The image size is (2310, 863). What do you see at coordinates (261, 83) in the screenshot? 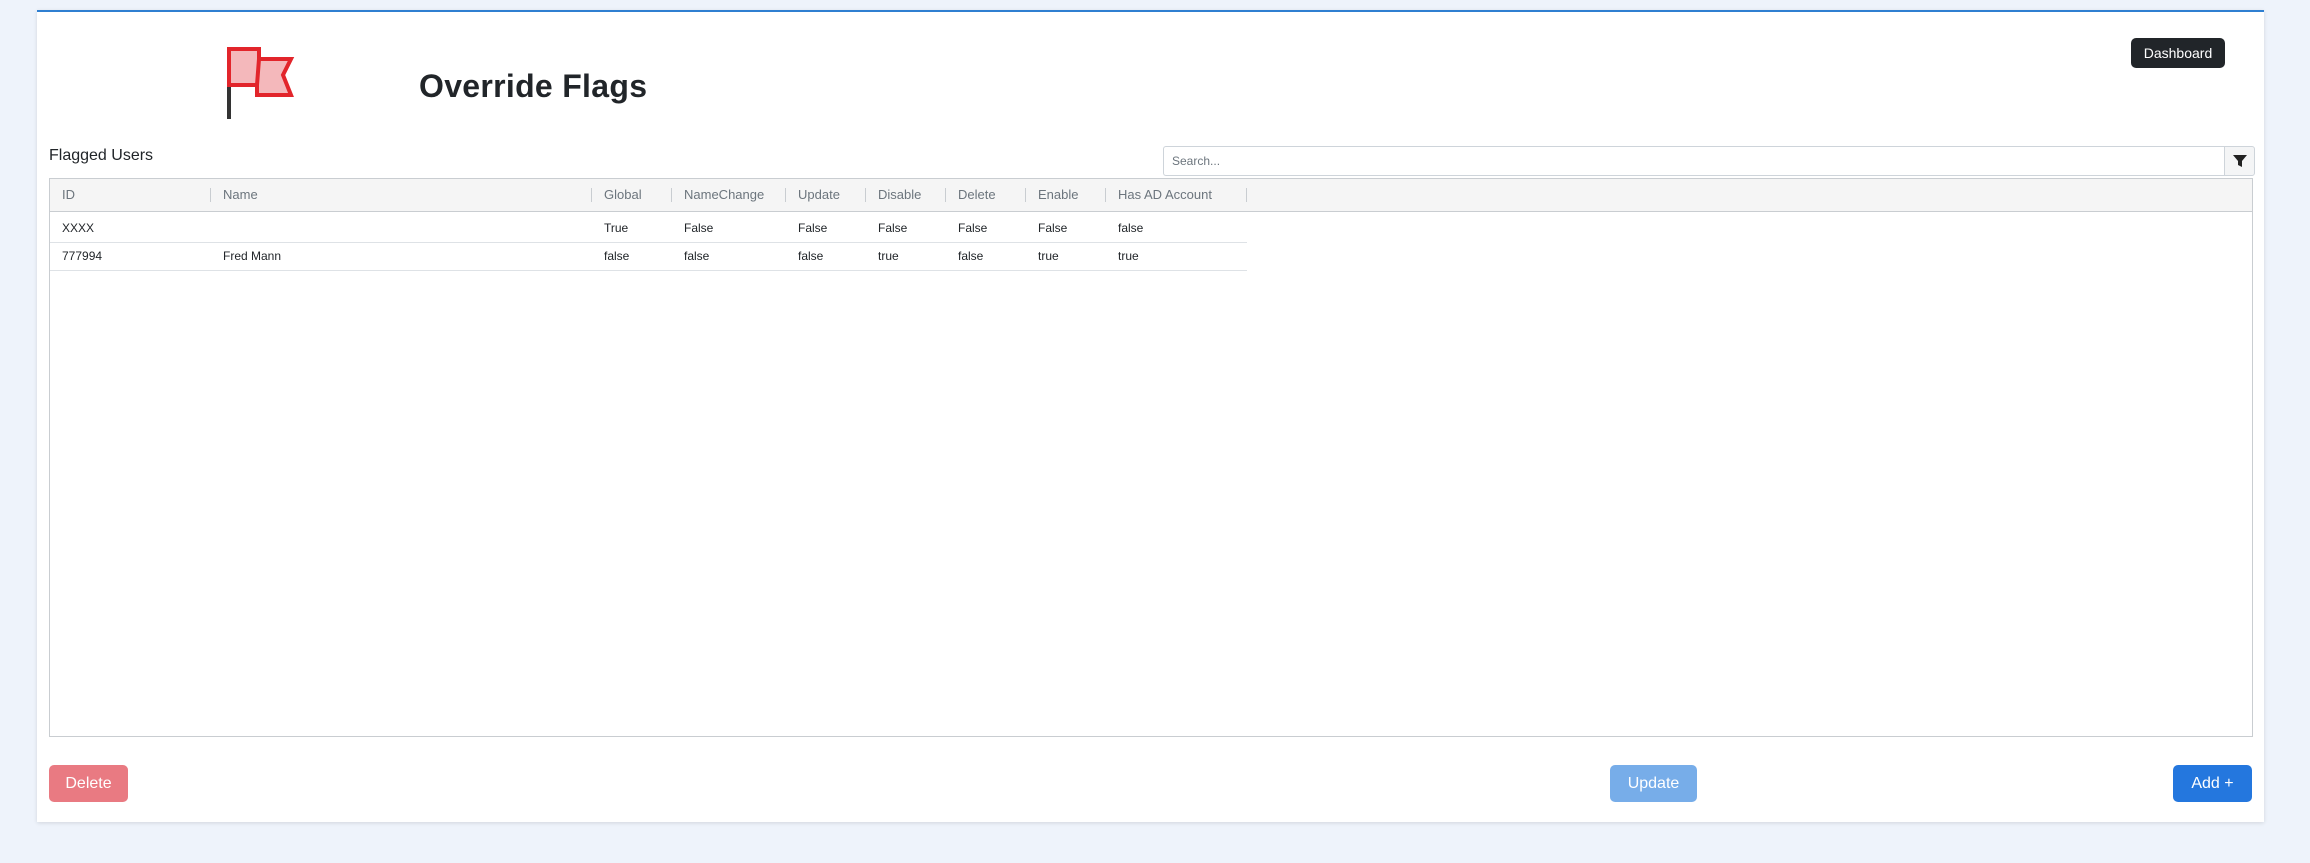
I see `flag-icon` at bounding box center [261, 83].